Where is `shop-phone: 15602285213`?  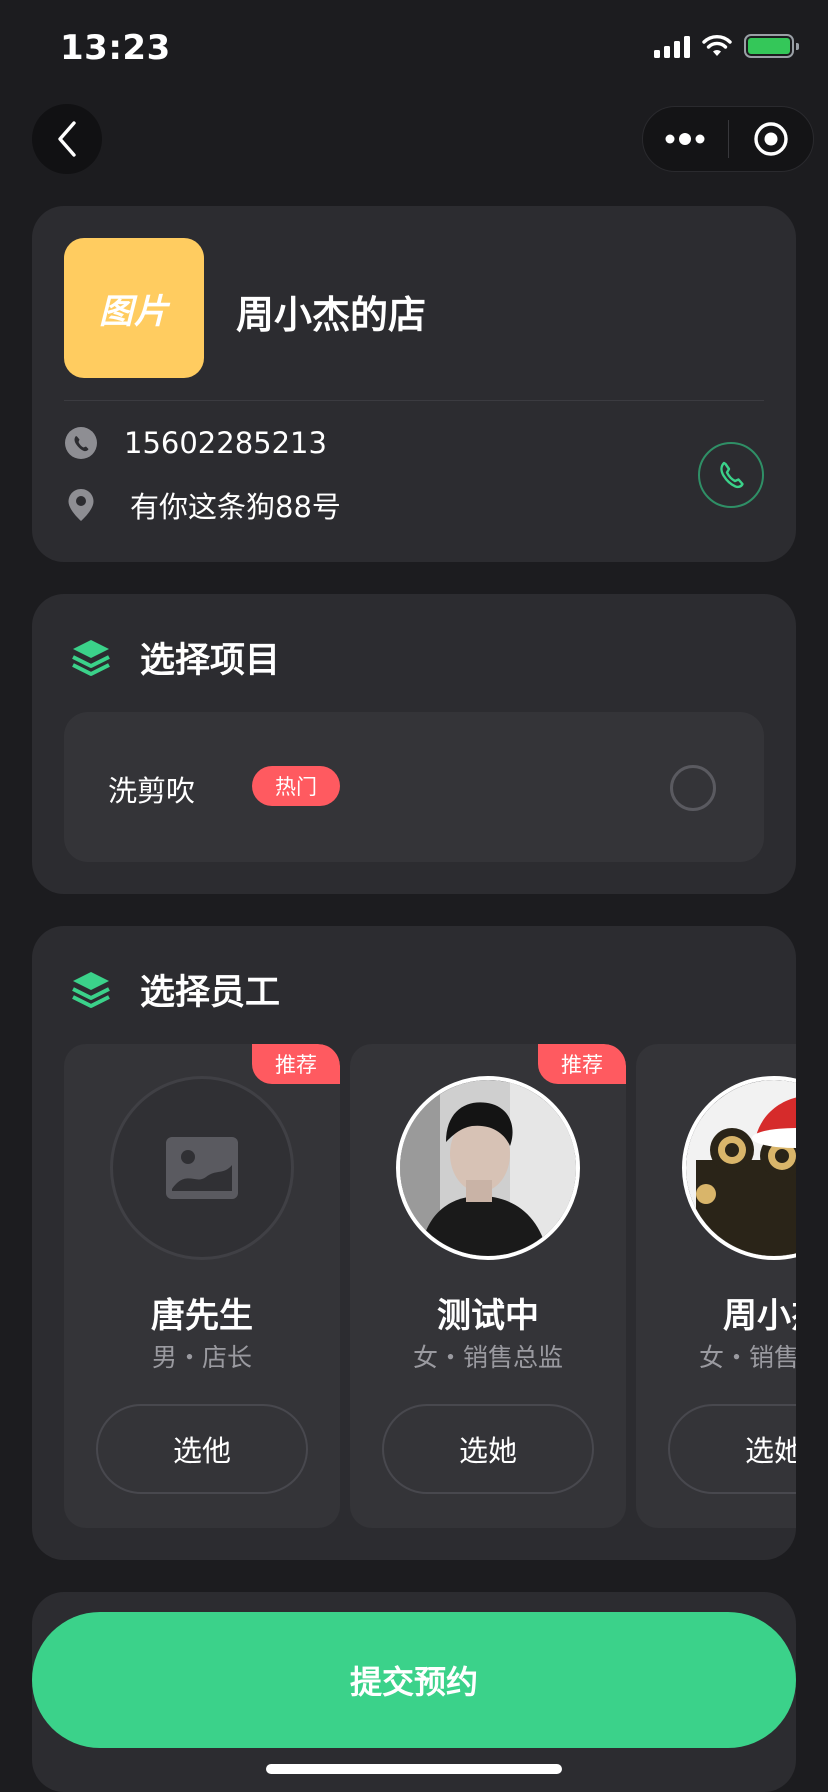 shop-phone: 15602285213 is located at coordinates (225, 443).